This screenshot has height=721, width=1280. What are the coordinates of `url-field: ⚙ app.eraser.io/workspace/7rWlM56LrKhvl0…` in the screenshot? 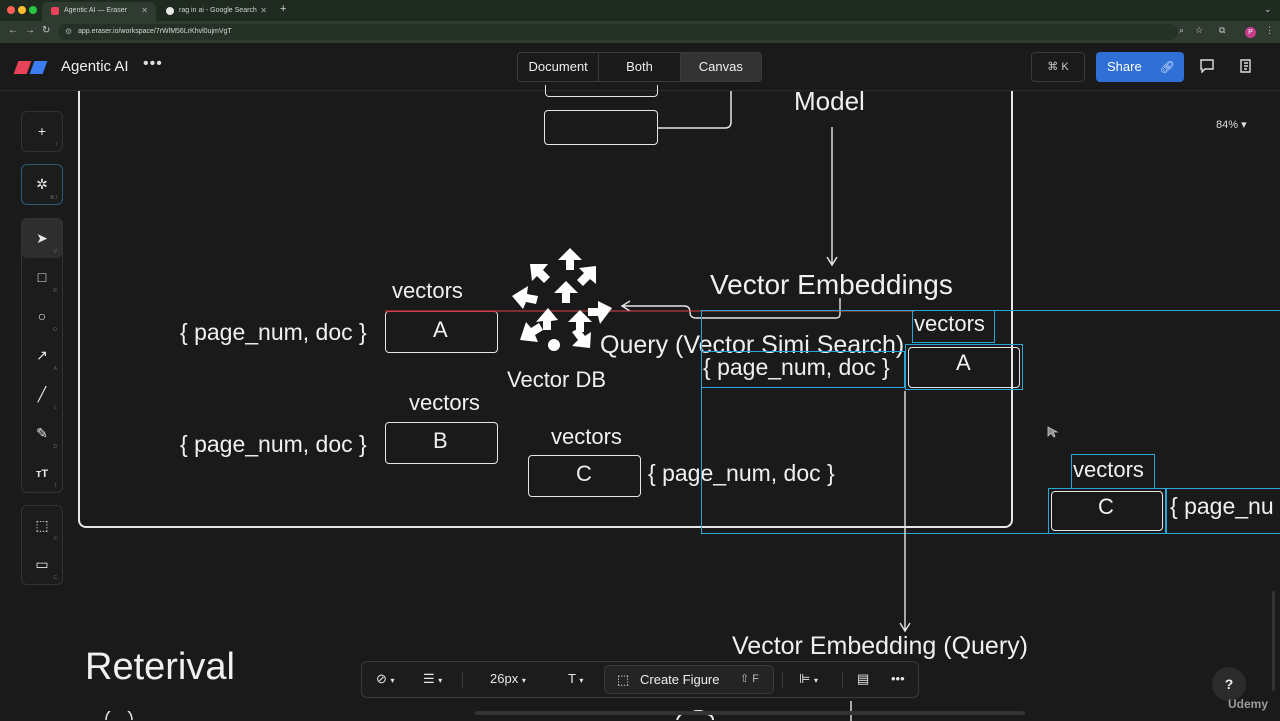 It's located at (618, 32).